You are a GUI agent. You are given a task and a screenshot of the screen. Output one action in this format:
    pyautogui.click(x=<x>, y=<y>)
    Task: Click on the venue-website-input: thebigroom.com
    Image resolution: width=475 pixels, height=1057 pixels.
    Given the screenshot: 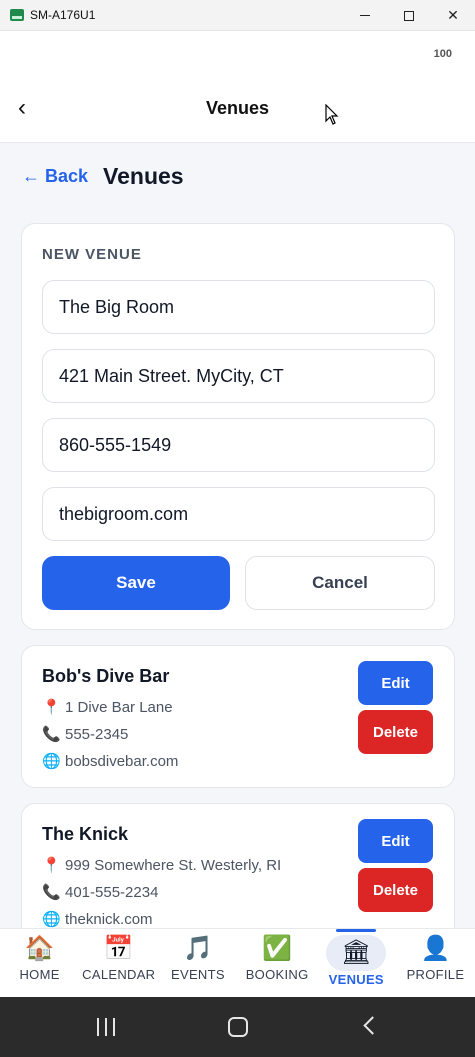 What is the action you would take?
    pyautogui.click(x=238, y=514)
    